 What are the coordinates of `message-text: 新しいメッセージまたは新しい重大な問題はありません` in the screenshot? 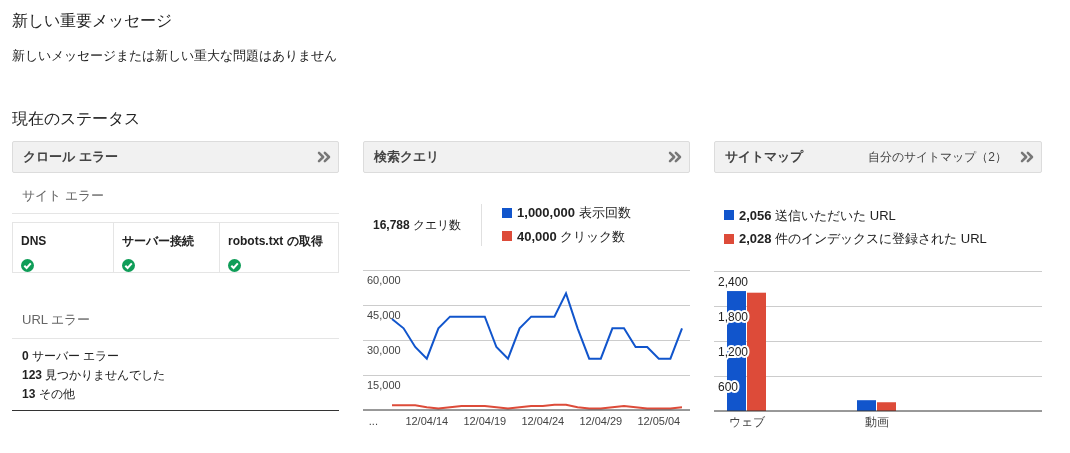 It's located at (175, 56).